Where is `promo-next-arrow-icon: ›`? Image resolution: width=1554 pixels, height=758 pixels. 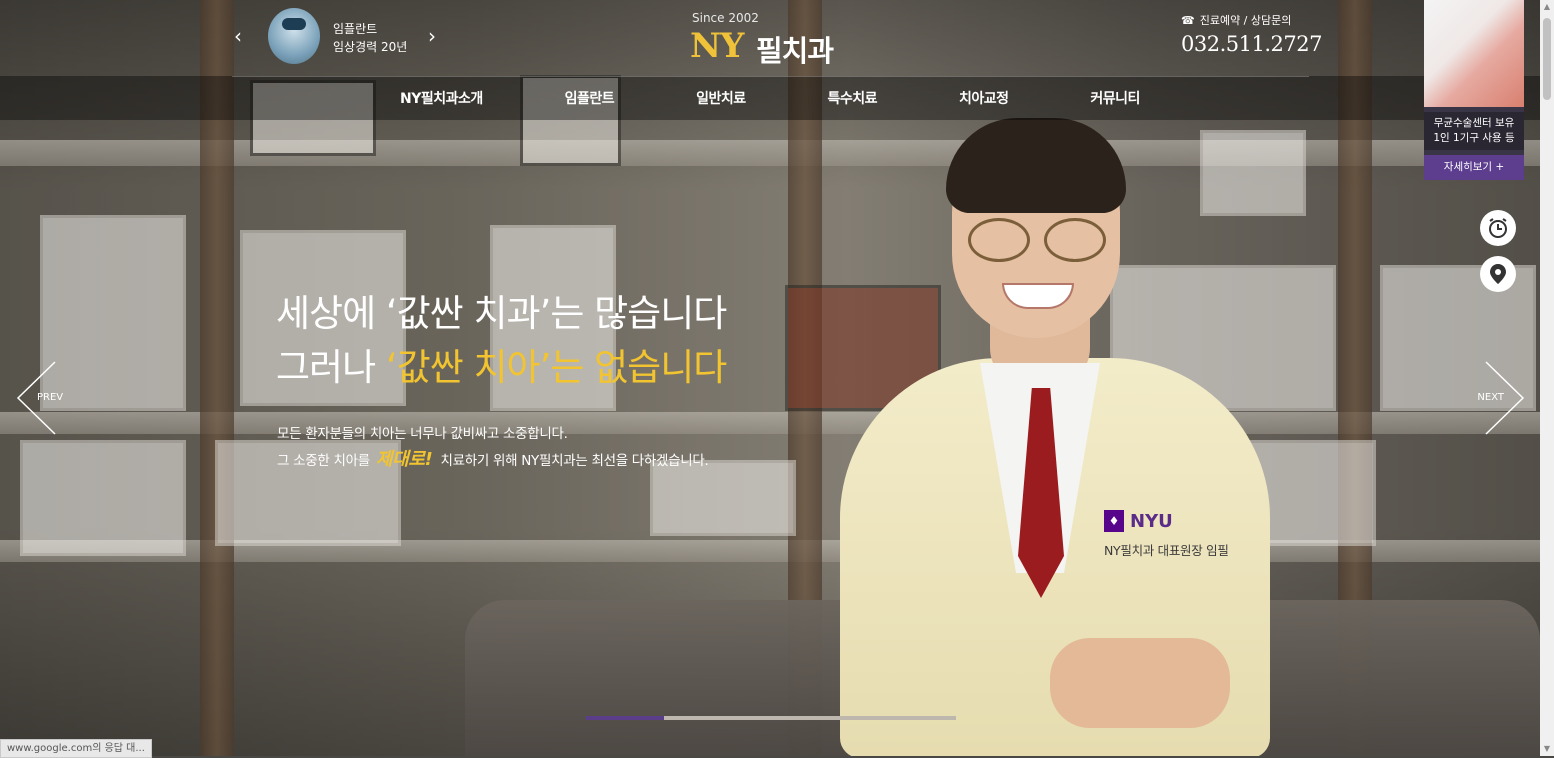
promo-next-arrow-icon: › is located at coordinates (432, 36).